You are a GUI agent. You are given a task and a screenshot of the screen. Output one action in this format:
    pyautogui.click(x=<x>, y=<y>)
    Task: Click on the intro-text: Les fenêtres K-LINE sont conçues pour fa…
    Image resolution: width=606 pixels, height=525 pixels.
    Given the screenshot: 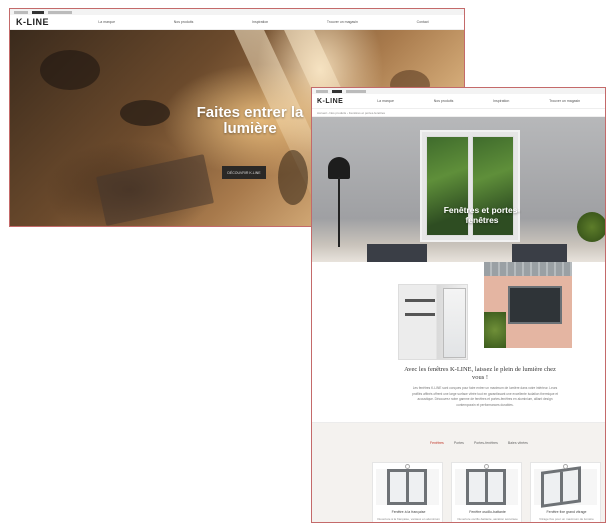 What is the action you would take?
    pyautogui.click(x=485, y=396)
    